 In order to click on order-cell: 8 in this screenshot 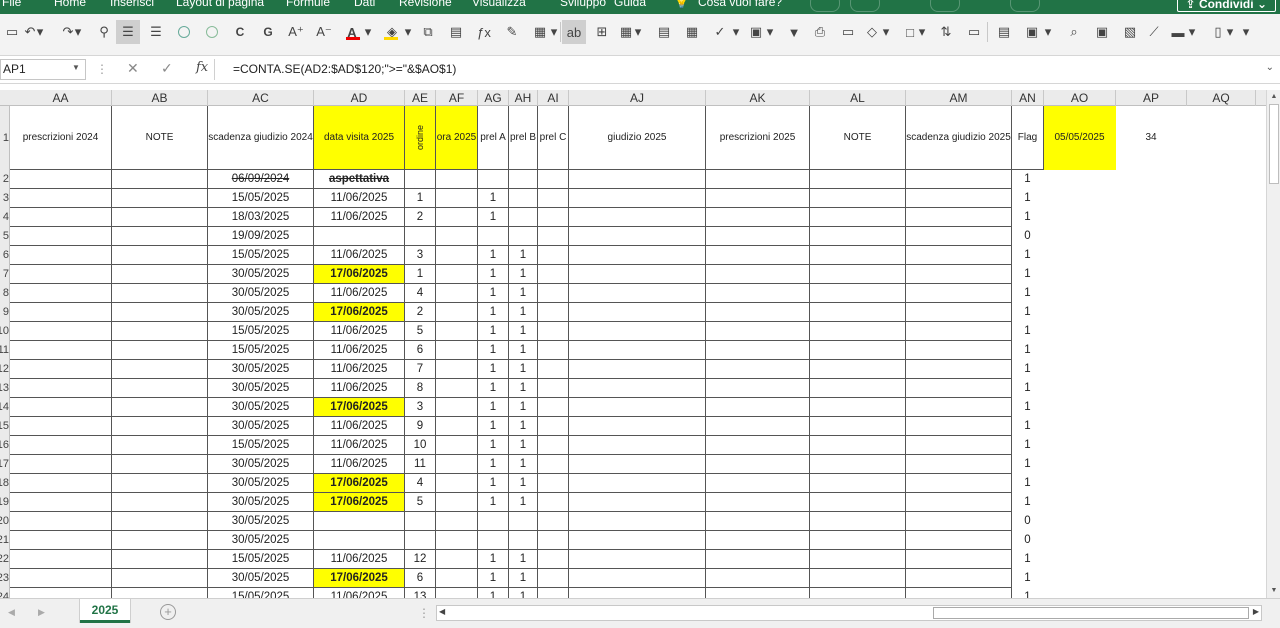, I will do `click(420, 388)`.